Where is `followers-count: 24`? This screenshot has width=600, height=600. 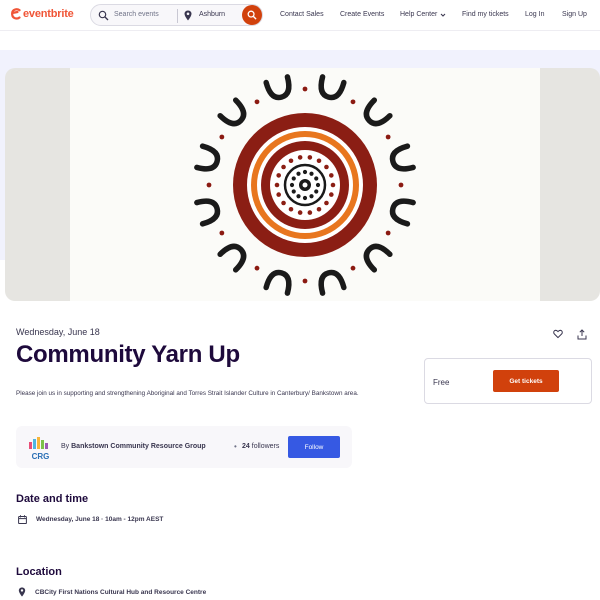 followers-count: 24 is located at coordinates (246, 446).